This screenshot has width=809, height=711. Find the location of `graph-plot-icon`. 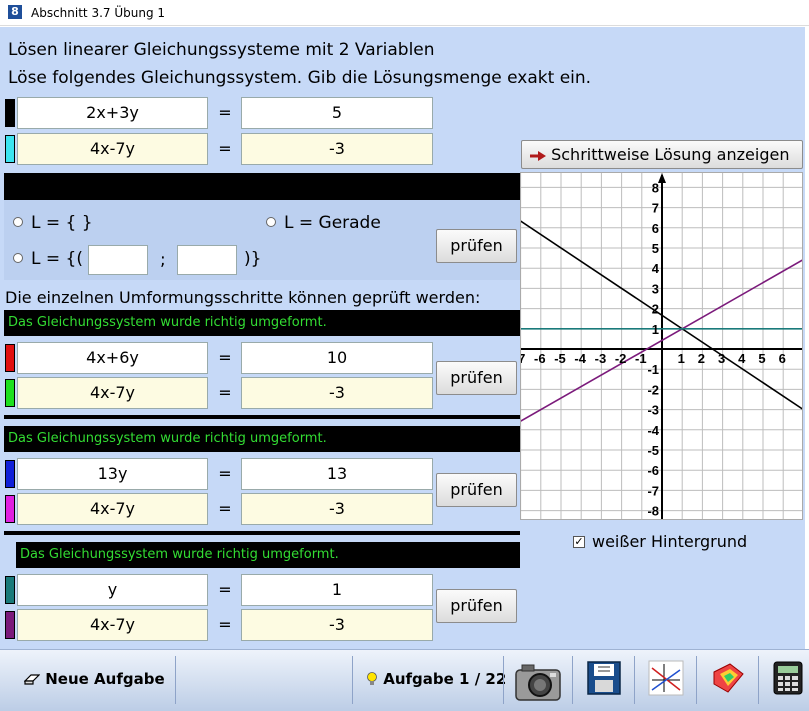

graph-plot-icon is located at coordinates (666, 680).